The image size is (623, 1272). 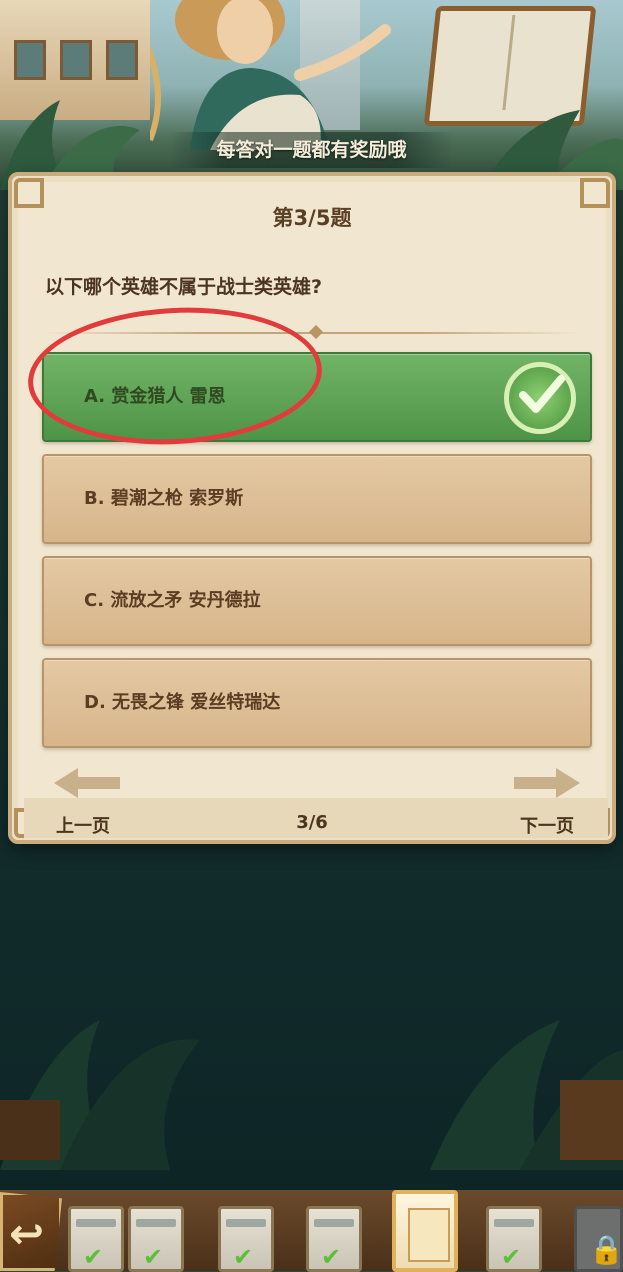 What do you see at coordinates (547, 783) in the screenshot?
I see `next-arrow-icon` at bounding box center [547, 783].